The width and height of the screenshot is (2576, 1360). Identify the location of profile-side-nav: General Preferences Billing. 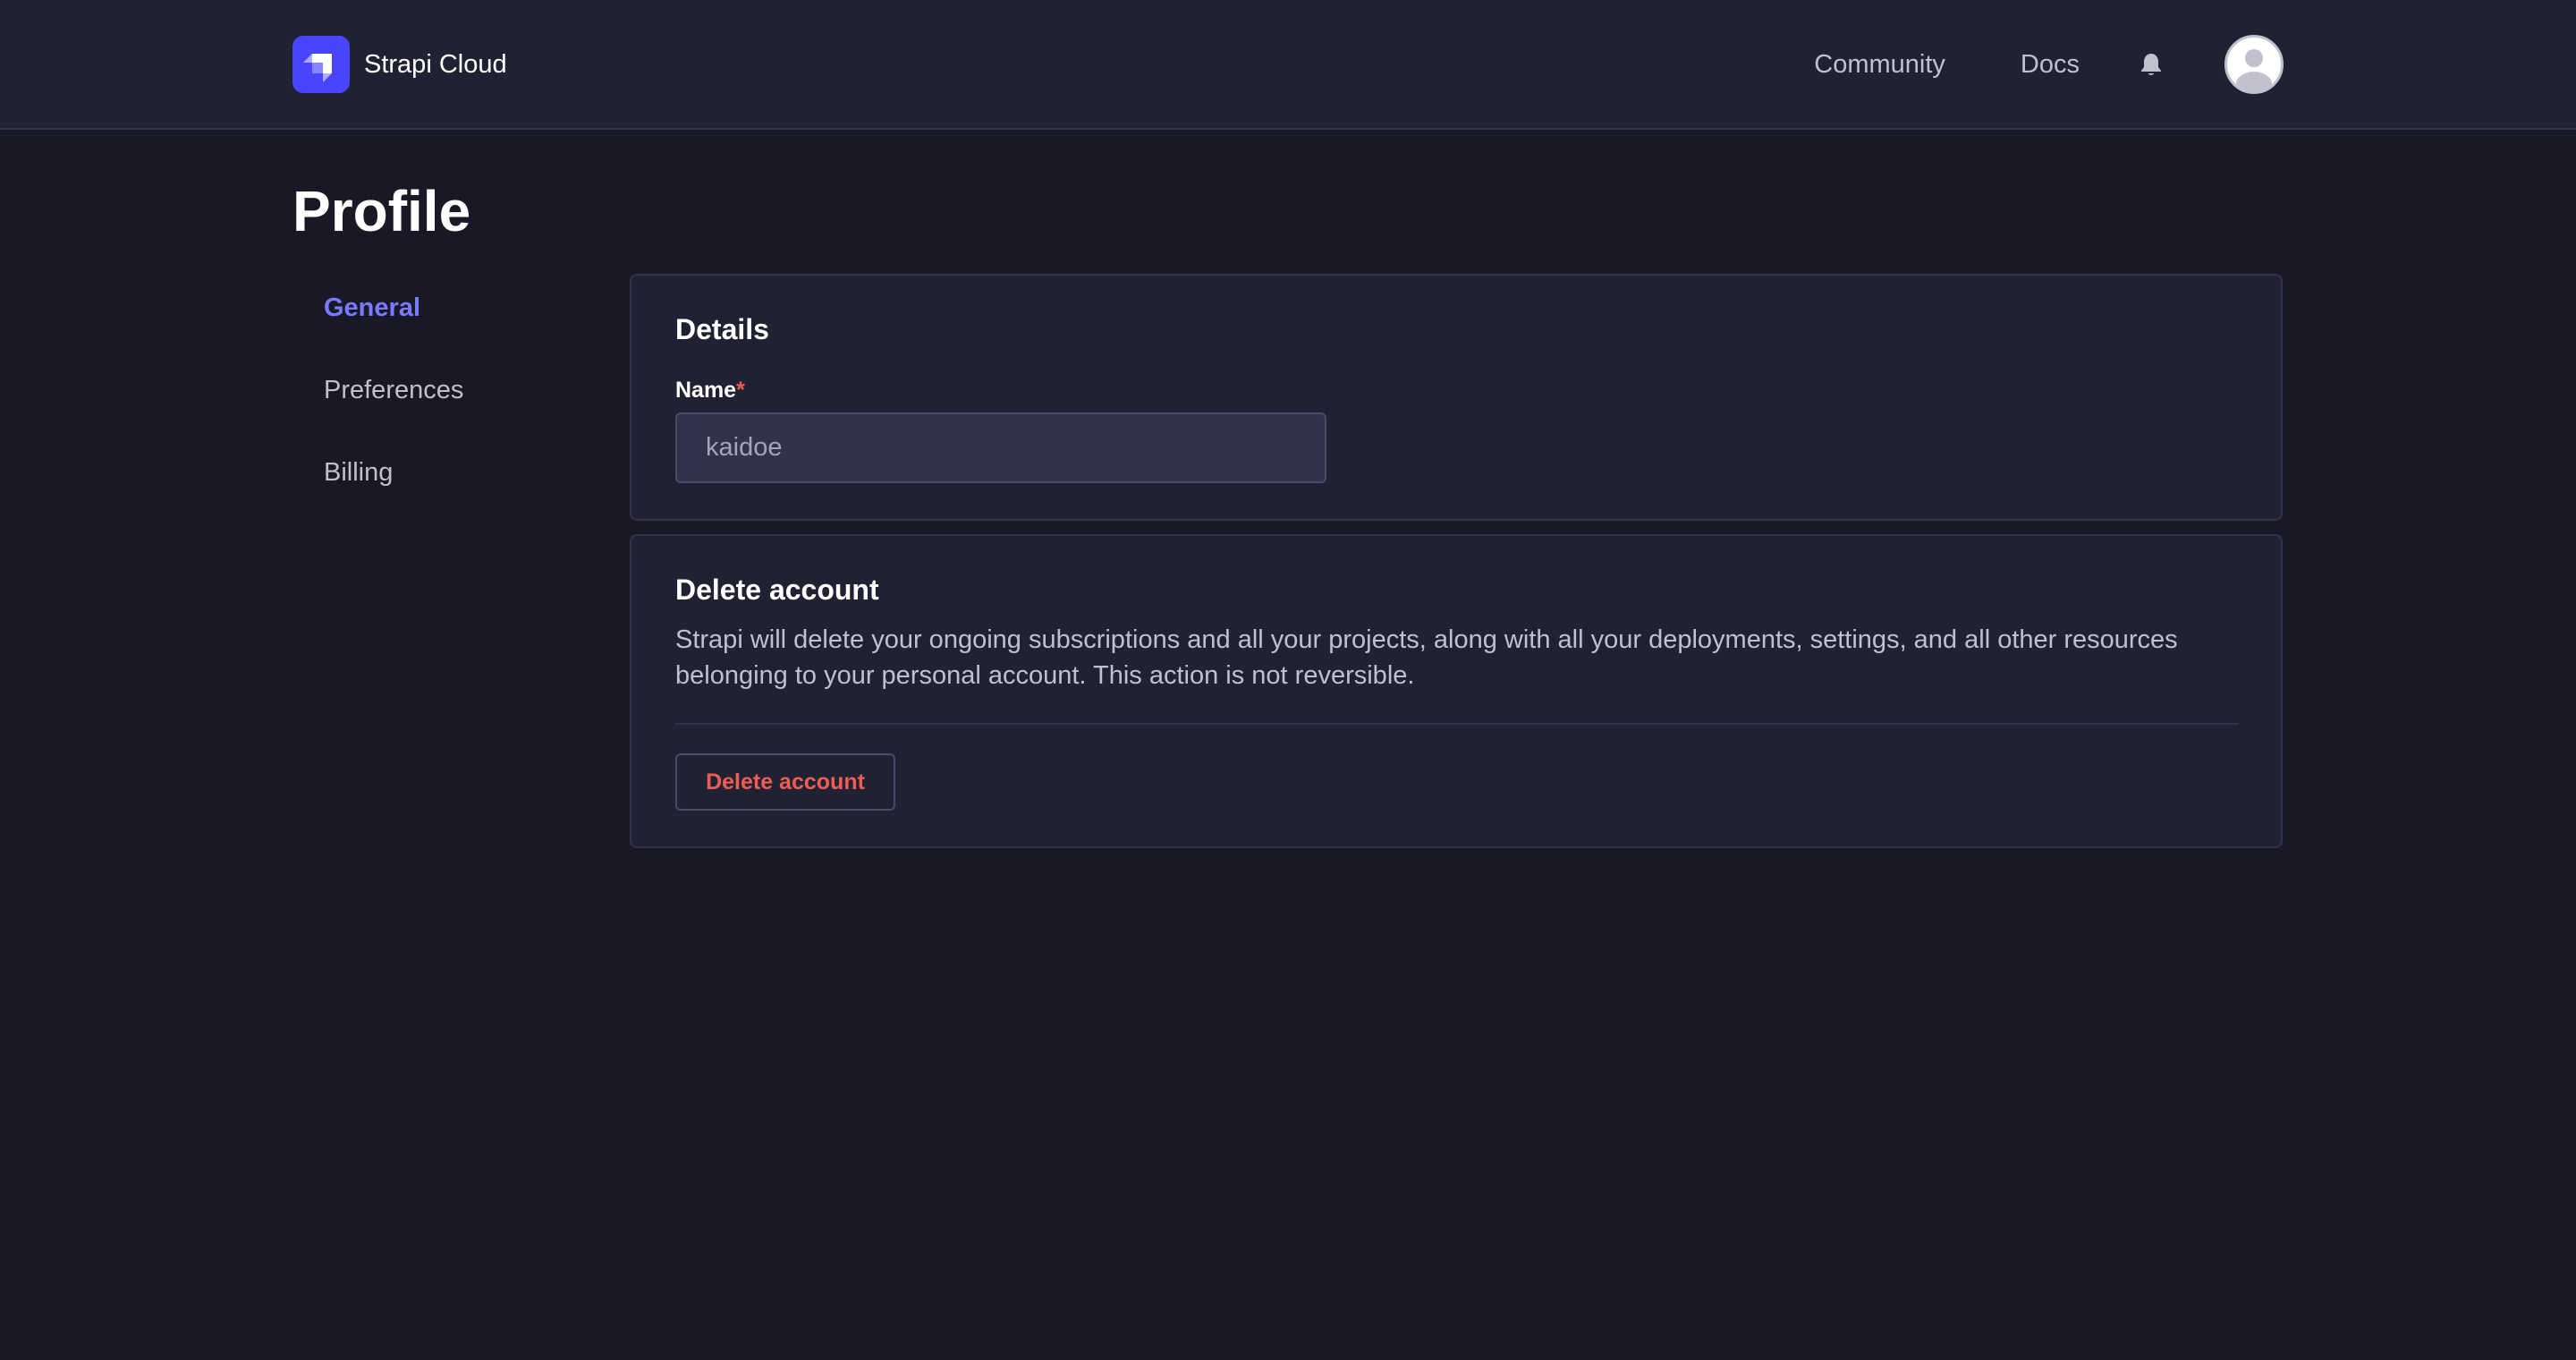
(393, 411).